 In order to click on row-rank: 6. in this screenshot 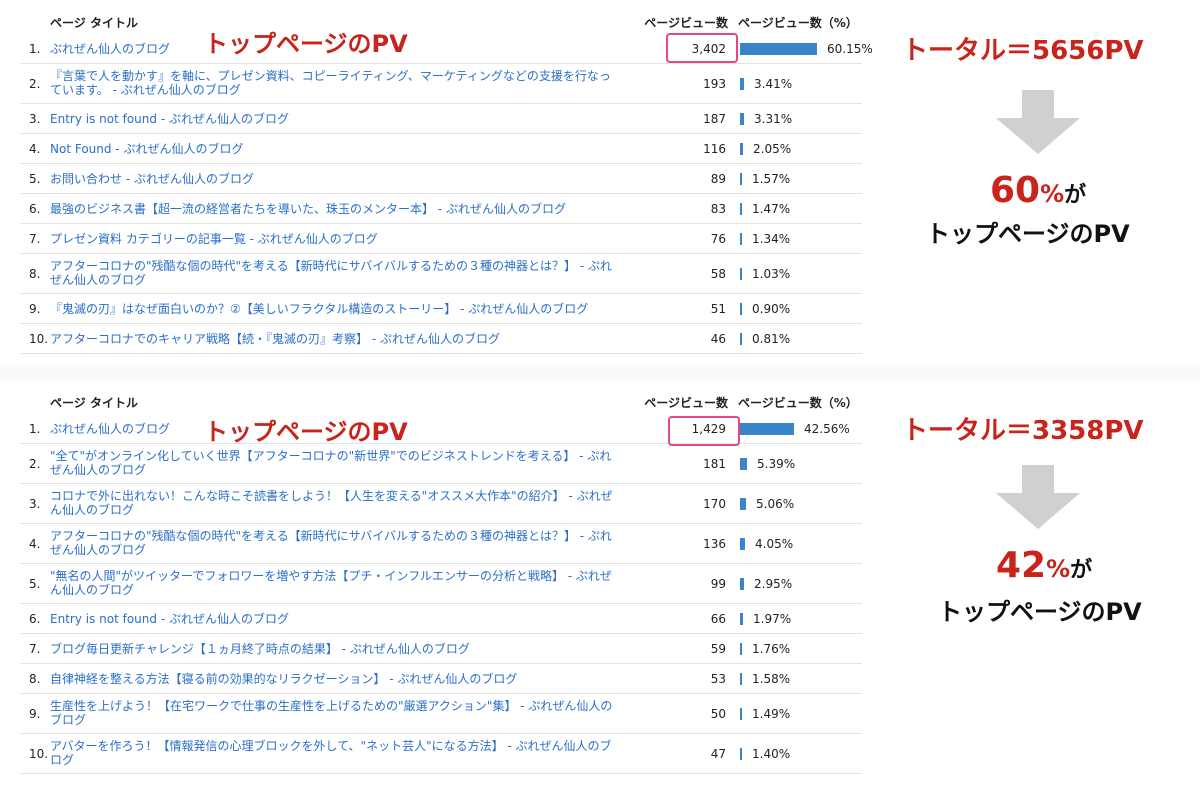, I will do `click(35, 209)`.